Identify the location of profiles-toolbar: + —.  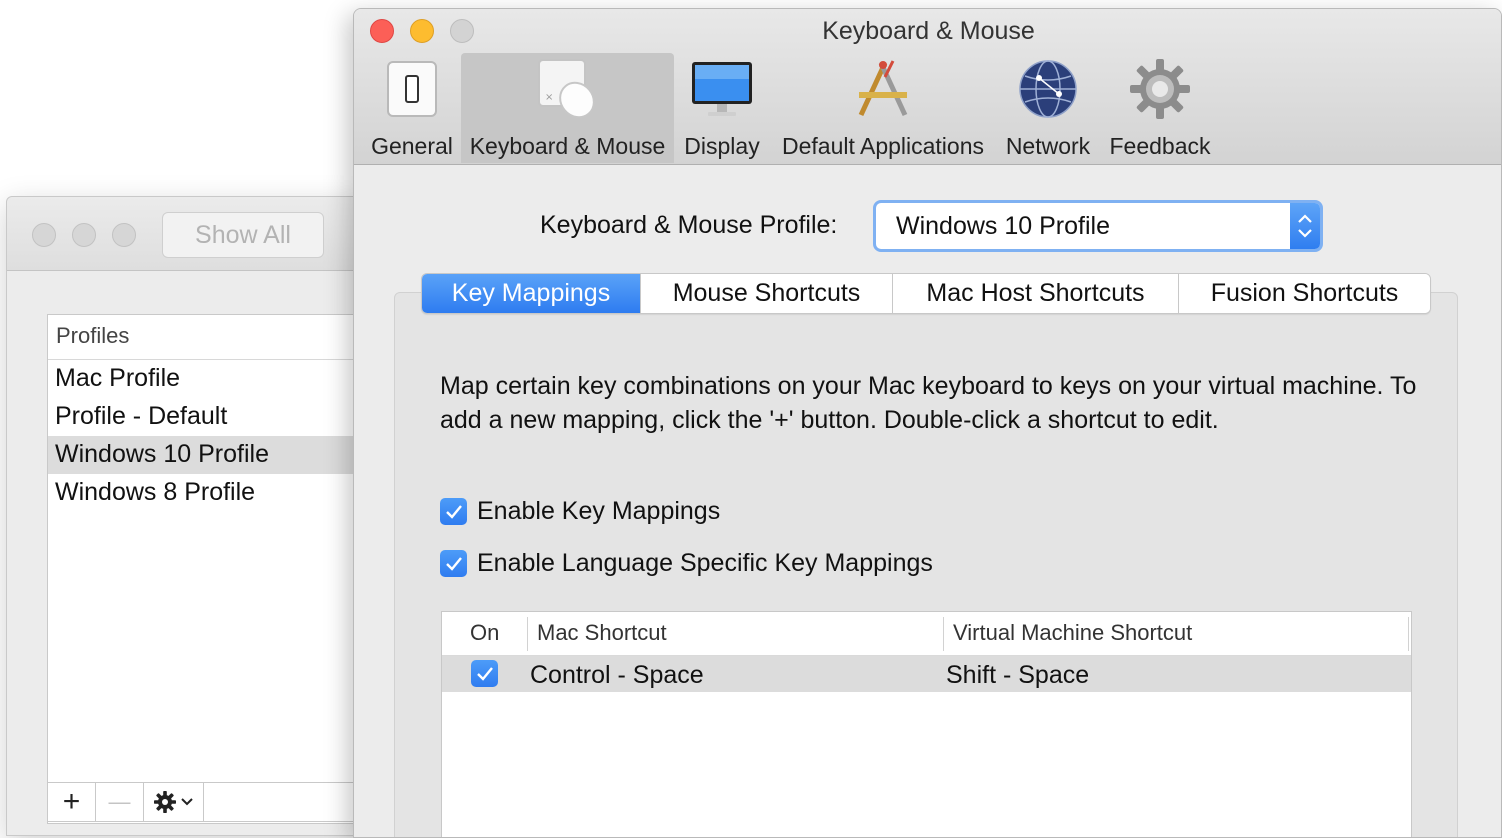
(212, 802).